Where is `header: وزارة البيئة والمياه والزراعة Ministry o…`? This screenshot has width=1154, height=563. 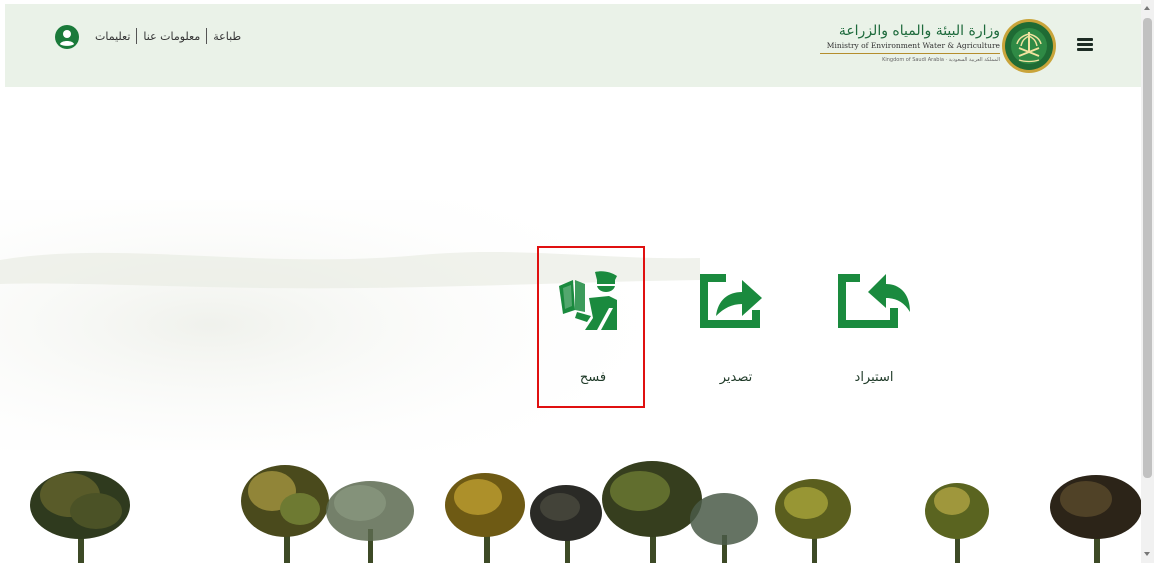 header: وزارة البيئة والمياه والزراعة Ministry o… is located at coordinates (573, 45).